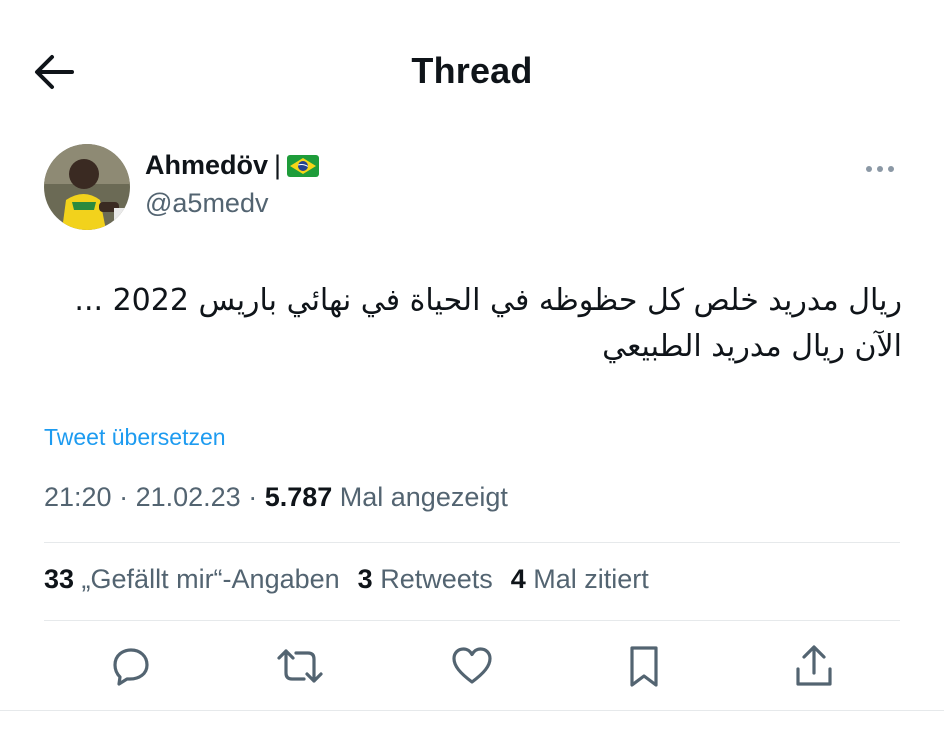 This screenshot has width=944, height=732. I want to click on tweet-time: 21:20, so click(78, 497).